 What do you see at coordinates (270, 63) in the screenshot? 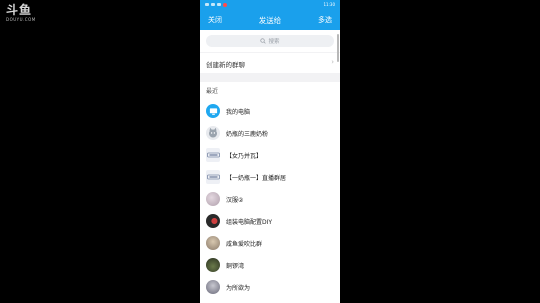
I see `create-group-row: 创建新的群聊 ›` at bounding box center [270, 63].